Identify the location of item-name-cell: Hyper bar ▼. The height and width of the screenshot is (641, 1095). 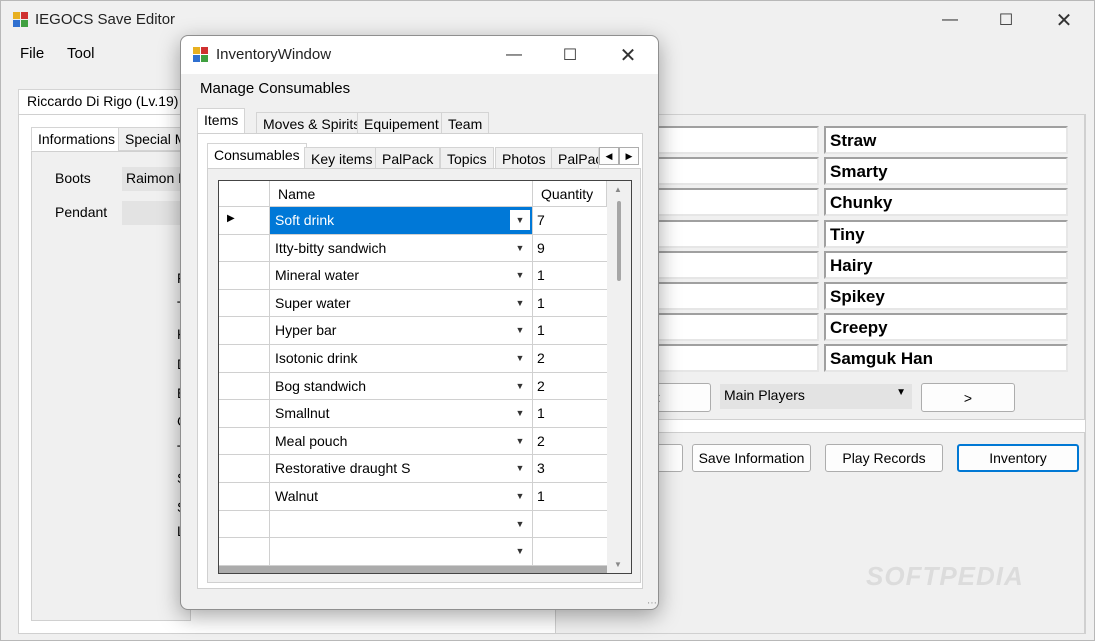
(401, 331).